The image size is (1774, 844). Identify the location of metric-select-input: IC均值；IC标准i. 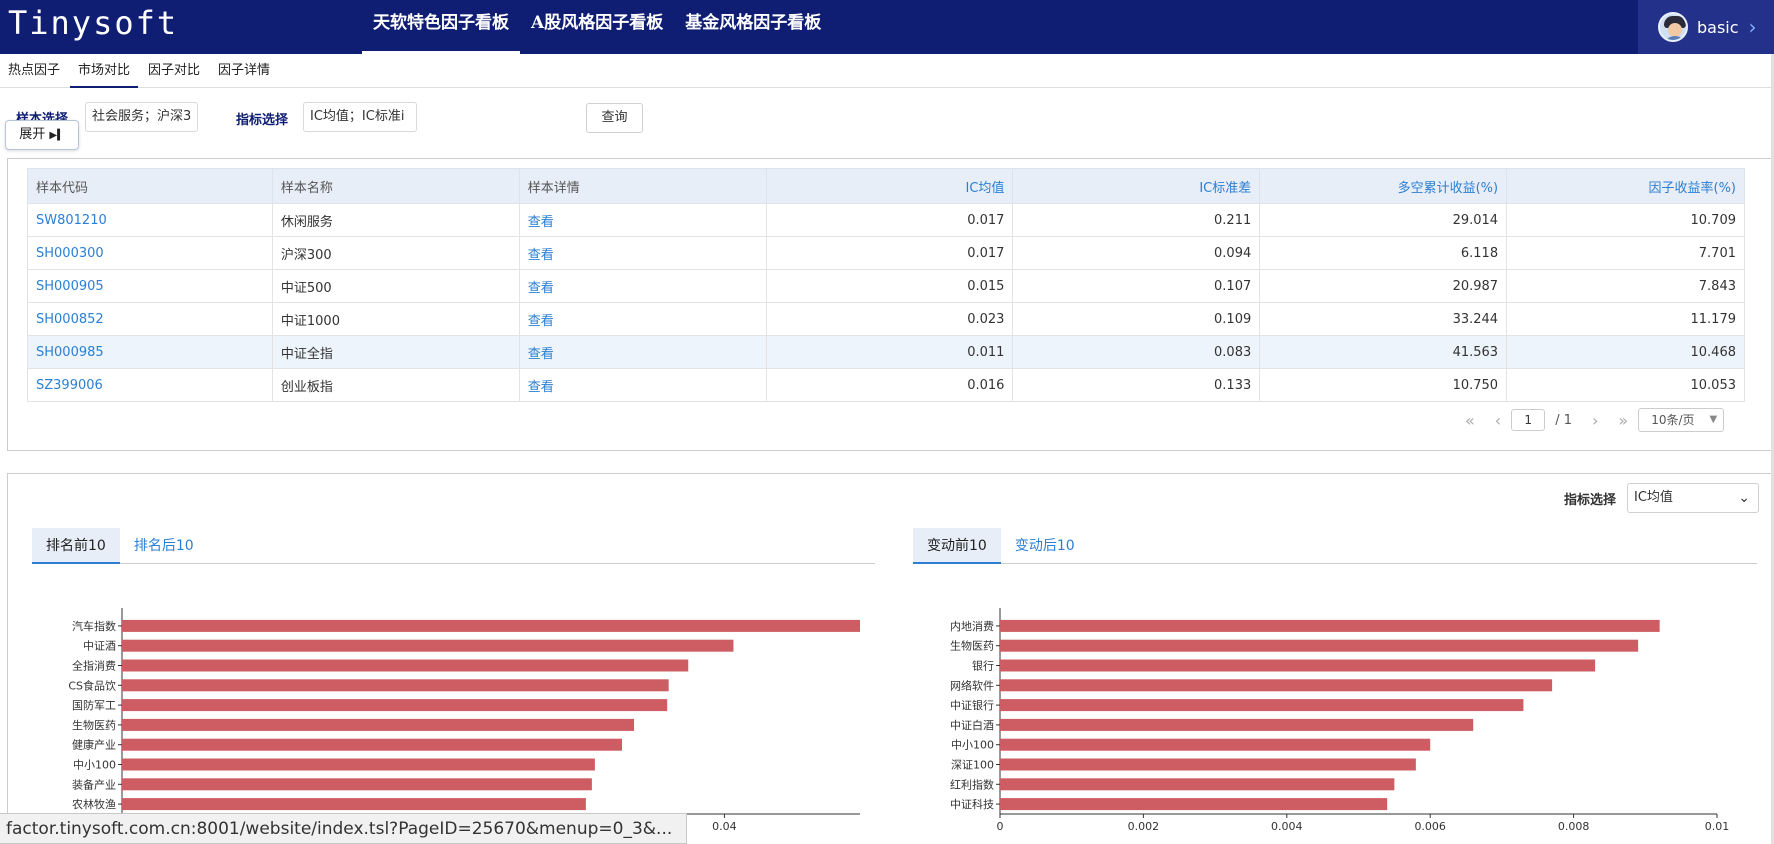
(360, 117).